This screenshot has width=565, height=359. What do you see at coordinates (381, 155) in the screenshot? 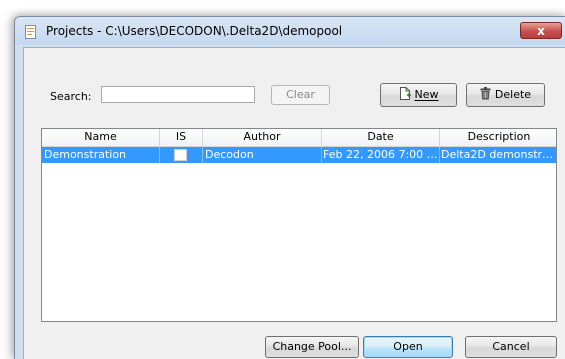
I see `cell-date: Feb 22, 2006 7:00 PM` at bounding box center [381, 155].